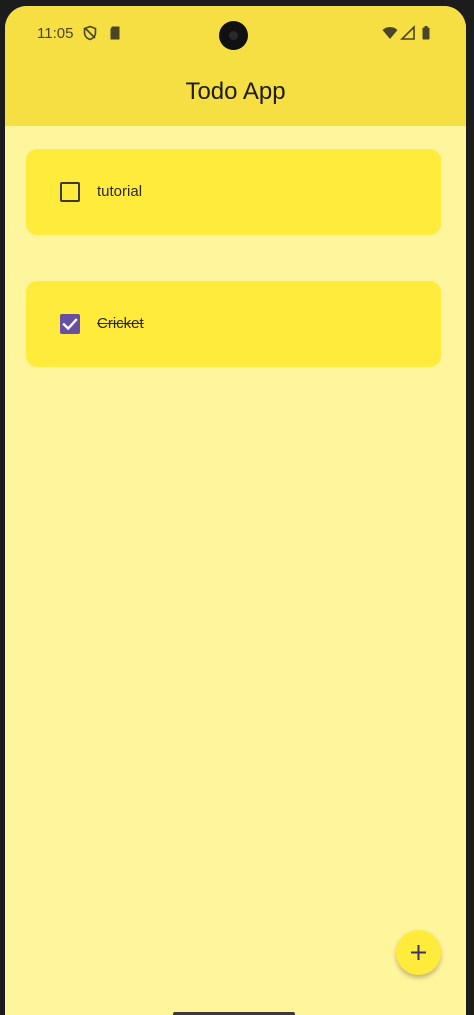  Describe the element at coordinates (233, 324) in the screenshot. I see `todo-item: Cricket` at that location.